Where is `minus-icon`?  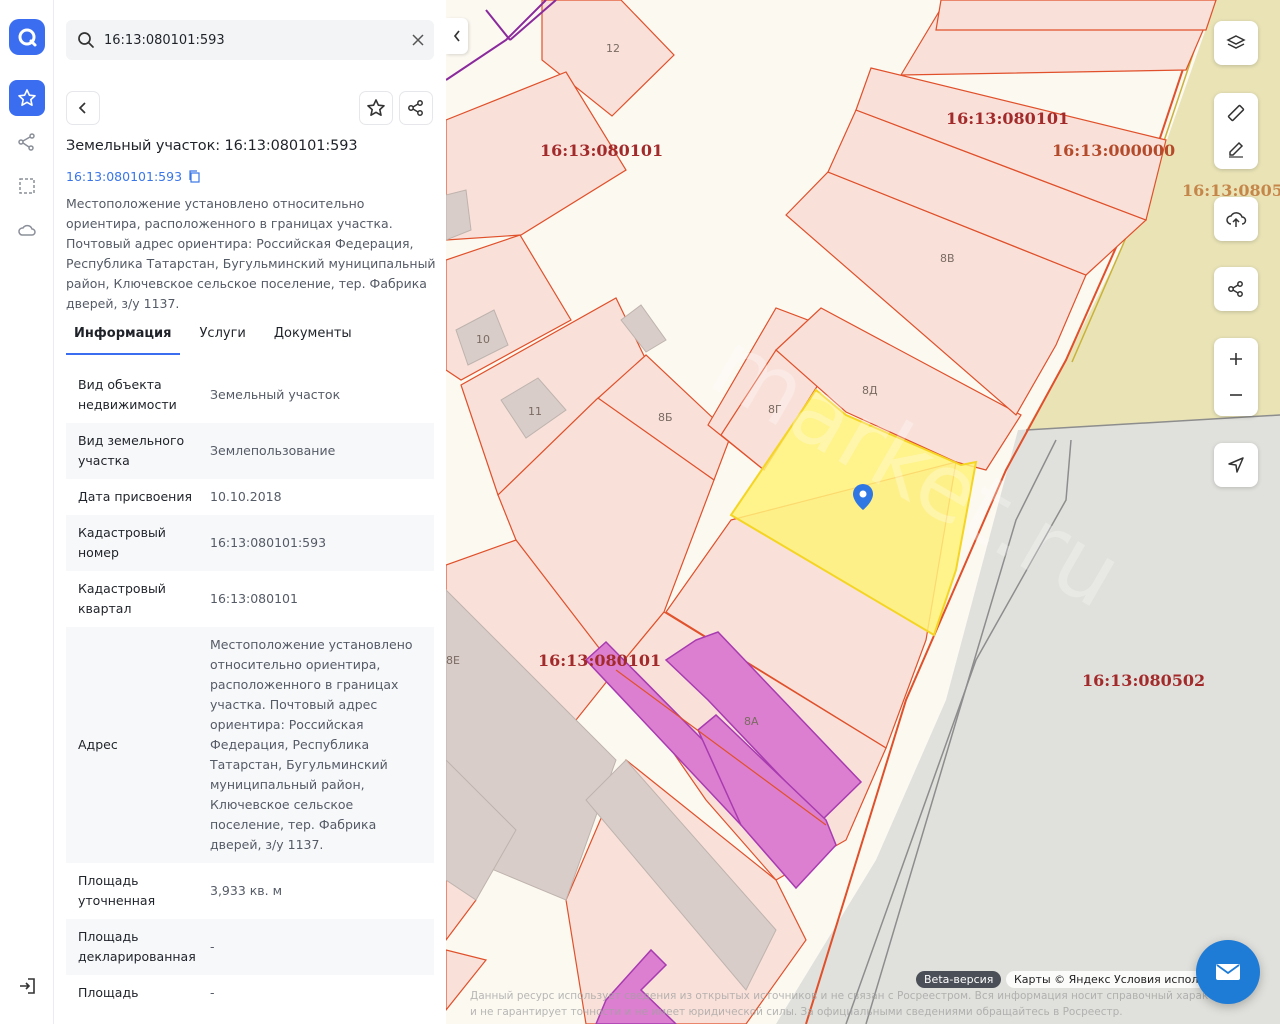 minus-icon is located at coordinates (1236, 395).